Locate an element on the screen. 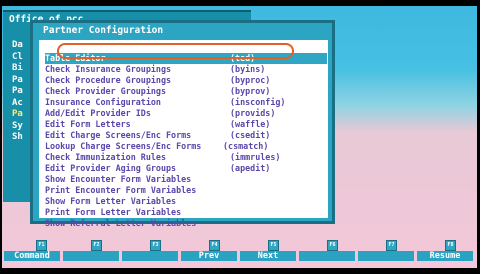 This screenshot has width=480, height=274. menu-item-label: Edit Charge Screens/Enc Forms is located at coordinates (118, 135).